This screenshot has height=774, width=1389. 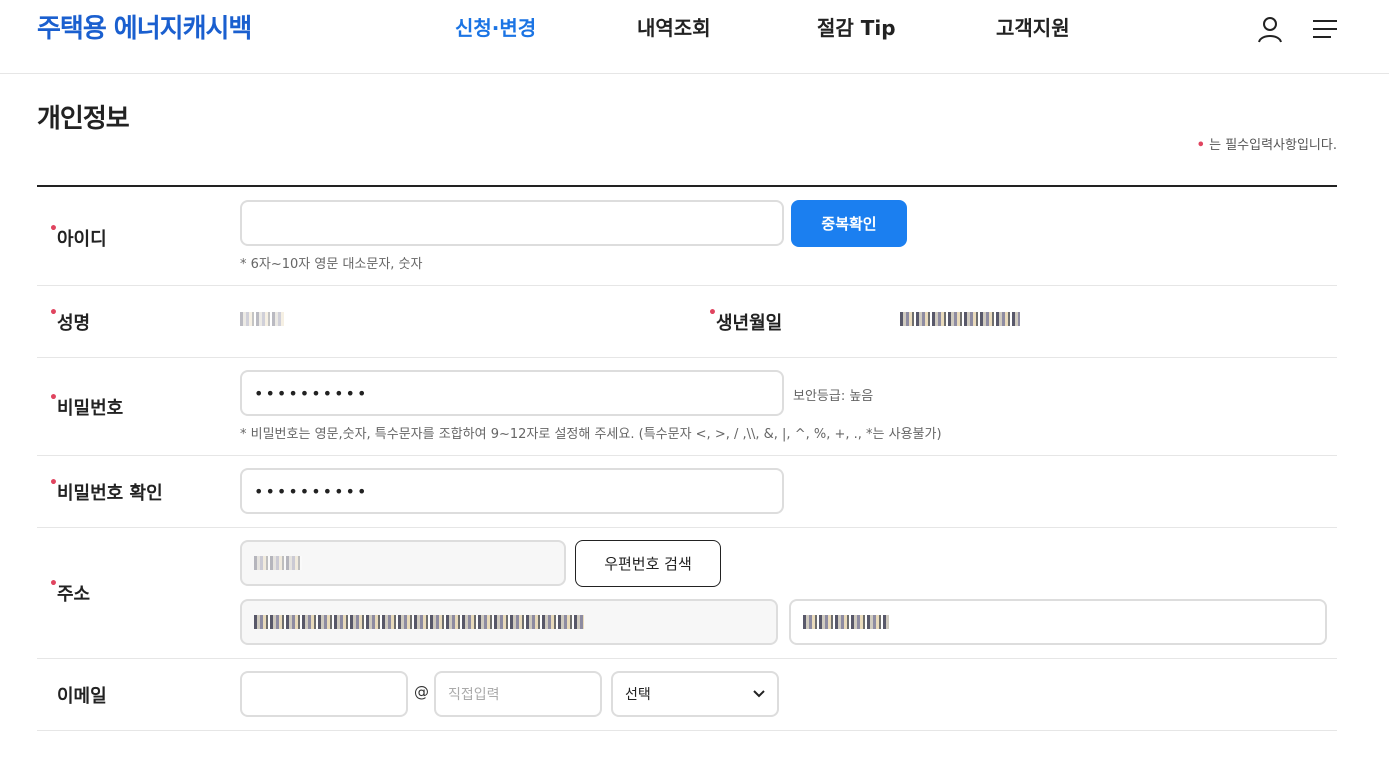 I want to click on label-address: • 주소, so click(x=70, y=591).